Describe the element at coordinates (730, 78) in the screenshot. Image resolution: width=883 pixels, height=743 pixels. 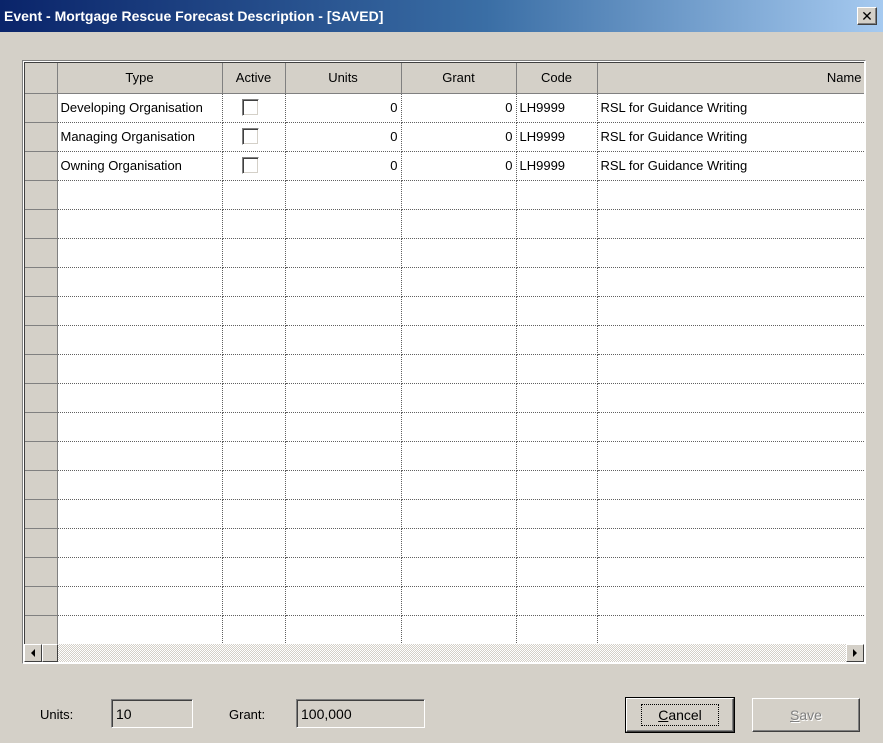
I see `column-header-name: Name` at that location.